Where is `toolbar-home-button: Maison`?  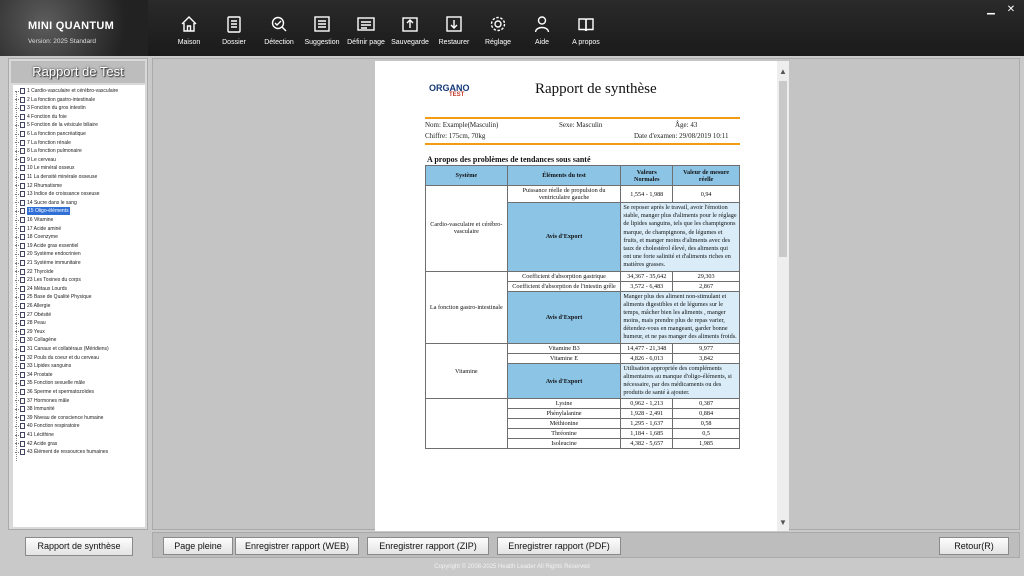
toolbar-home-button: Maison is located at coordinates (189, 33).